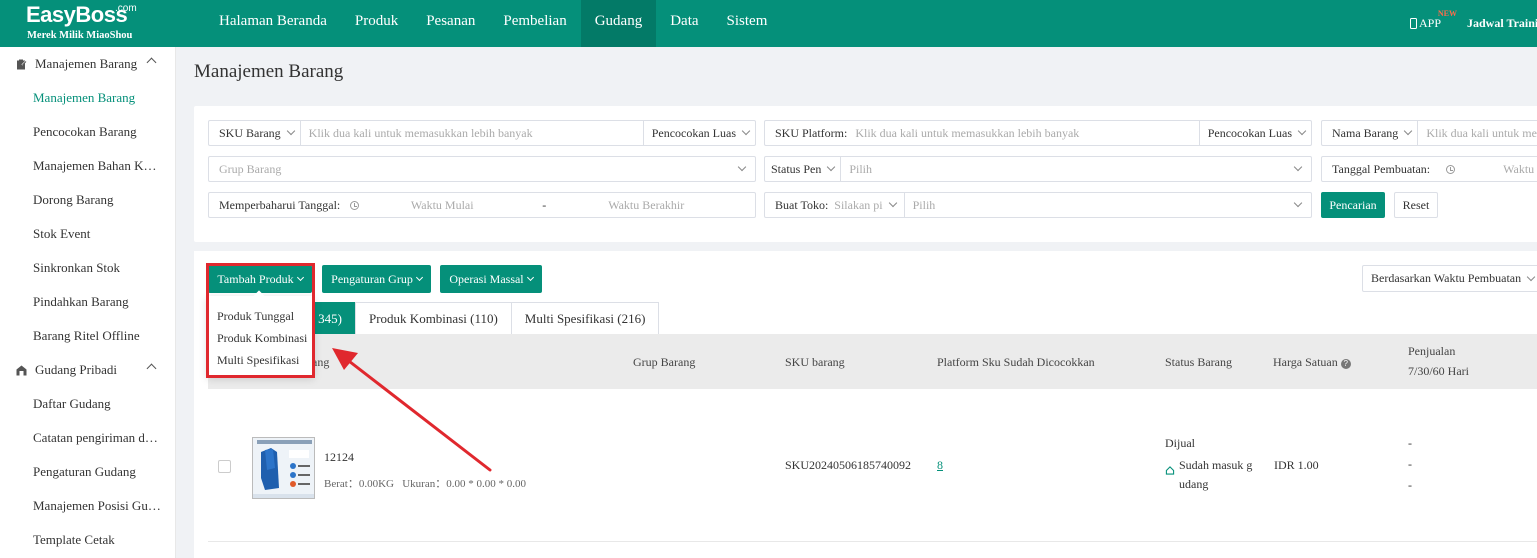 This screenshot has width=1537, height=558. What do you see at coordinates (1096, 205) in the screenshot?
I see `buat-toko-select: Pilih` at bounding box center [1096, 205].